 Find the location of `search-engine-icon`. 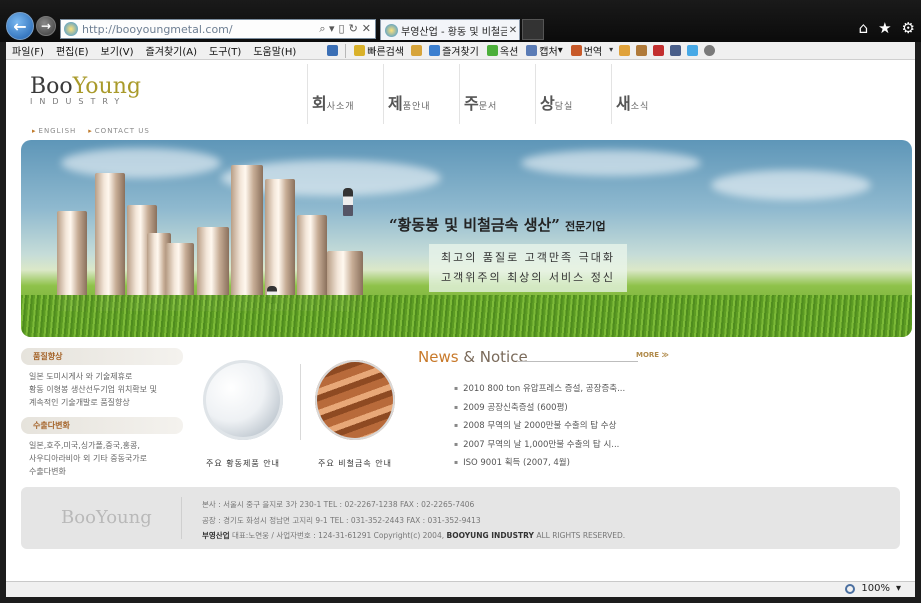

search-engine-icon is located at coordinates (333, 50).